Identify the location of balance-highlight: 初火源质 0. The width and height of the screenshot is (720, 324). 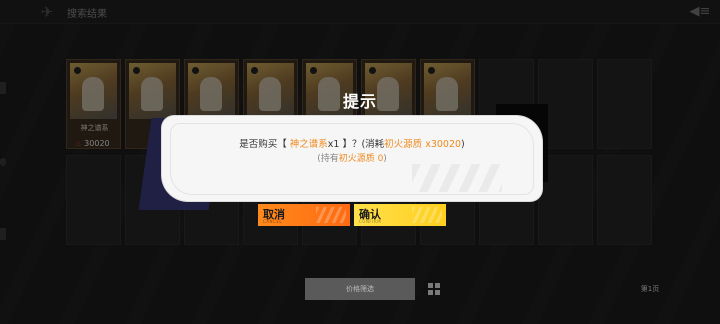
(361, 159).